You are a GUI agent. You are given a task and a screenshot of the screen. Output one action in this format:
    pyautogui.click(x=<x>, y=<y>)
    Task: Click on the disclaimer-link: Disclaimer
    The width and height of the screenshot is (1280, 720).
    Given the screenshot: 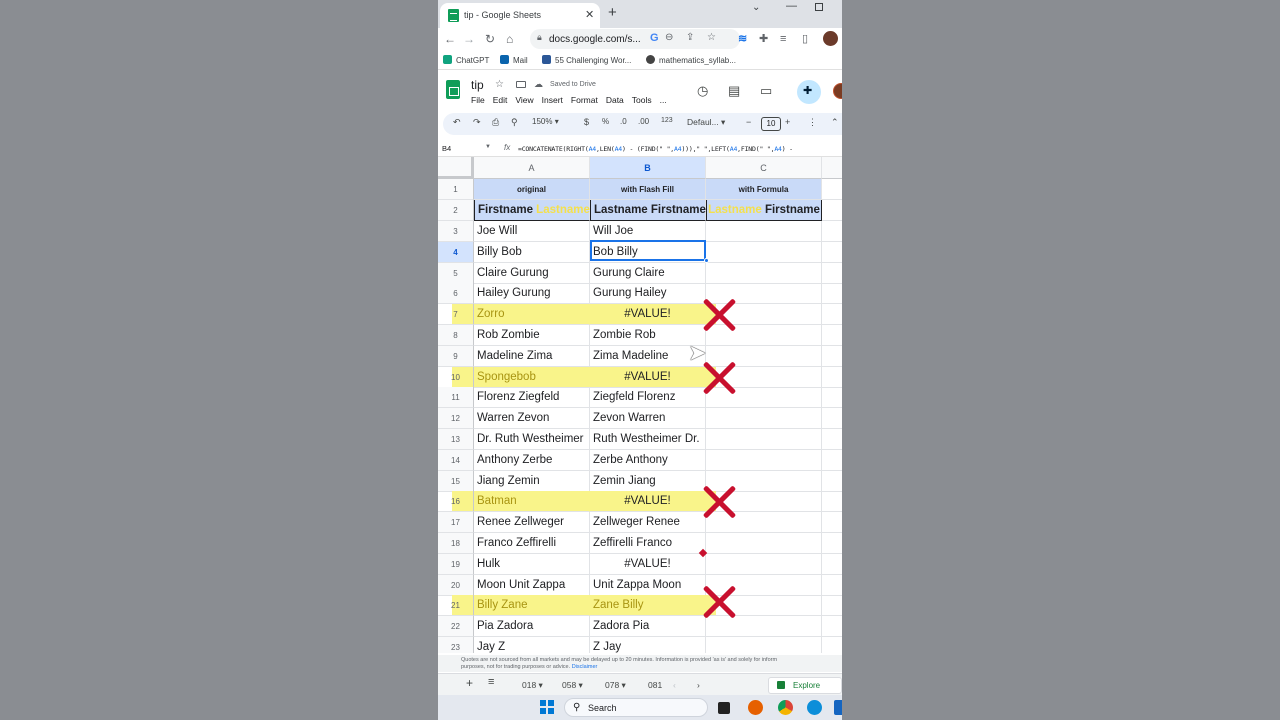 What is the action you would take?
    pyautogui.click(x=585, y=667)
    